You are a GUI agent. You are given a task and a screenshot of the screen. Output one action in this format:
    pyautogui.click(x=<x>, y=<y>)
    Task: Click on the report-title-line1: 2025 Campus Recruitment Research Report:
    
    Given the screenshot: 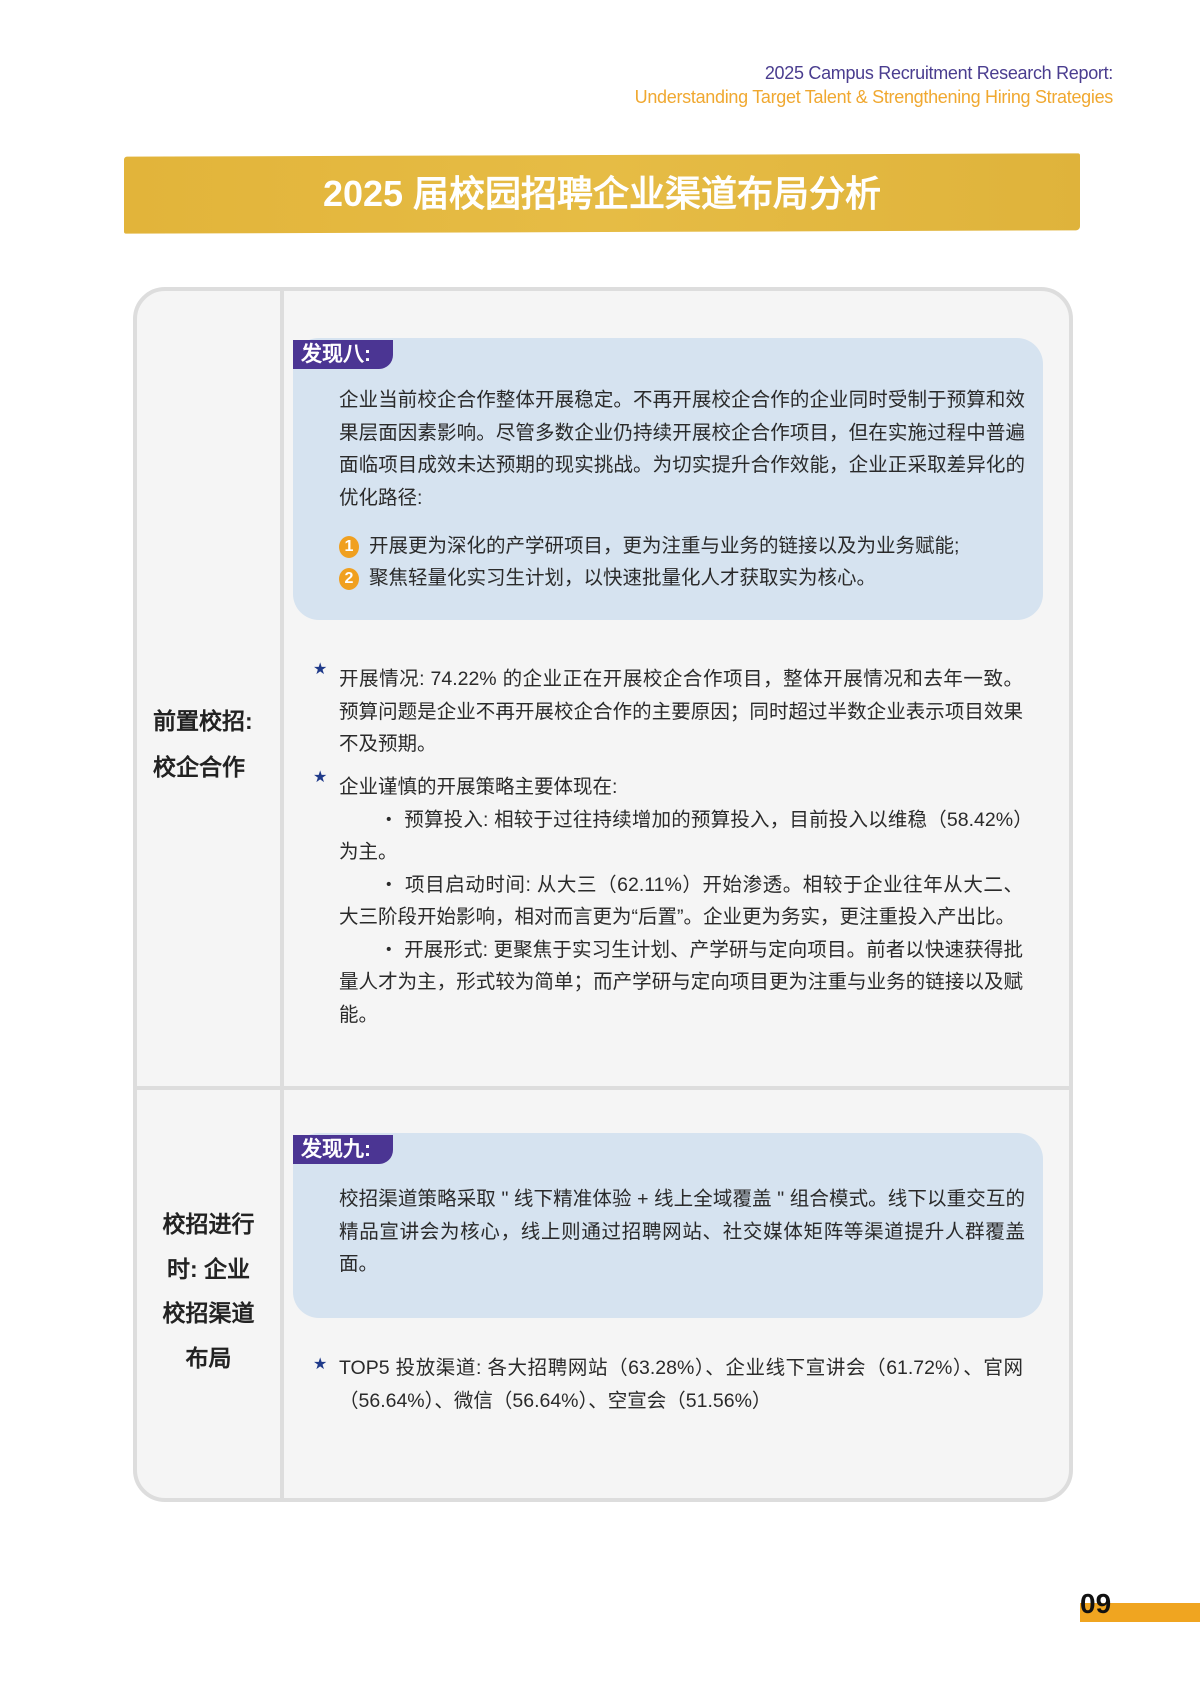 What is the action you would take?
    pyautogui.click(x=938, y=73)
    